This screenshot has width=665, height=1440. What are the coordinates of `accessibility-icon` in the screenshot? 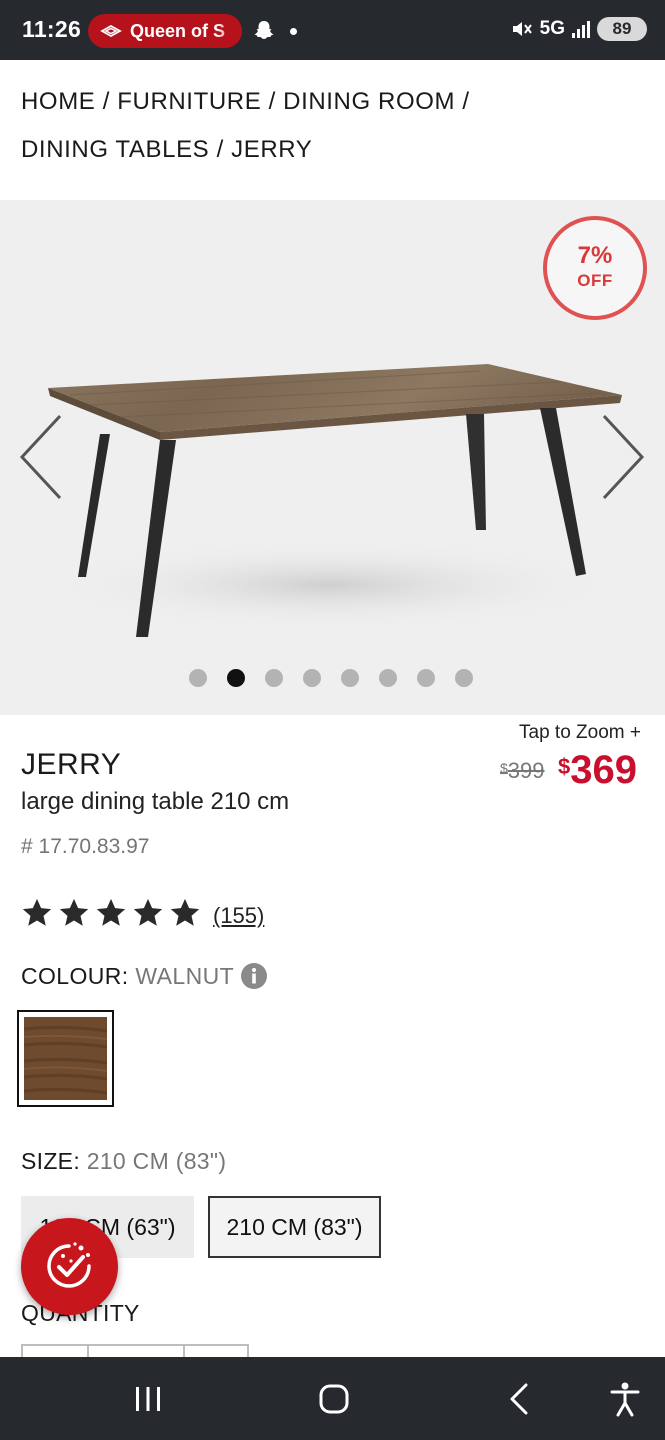 It's located at (625, 1399).